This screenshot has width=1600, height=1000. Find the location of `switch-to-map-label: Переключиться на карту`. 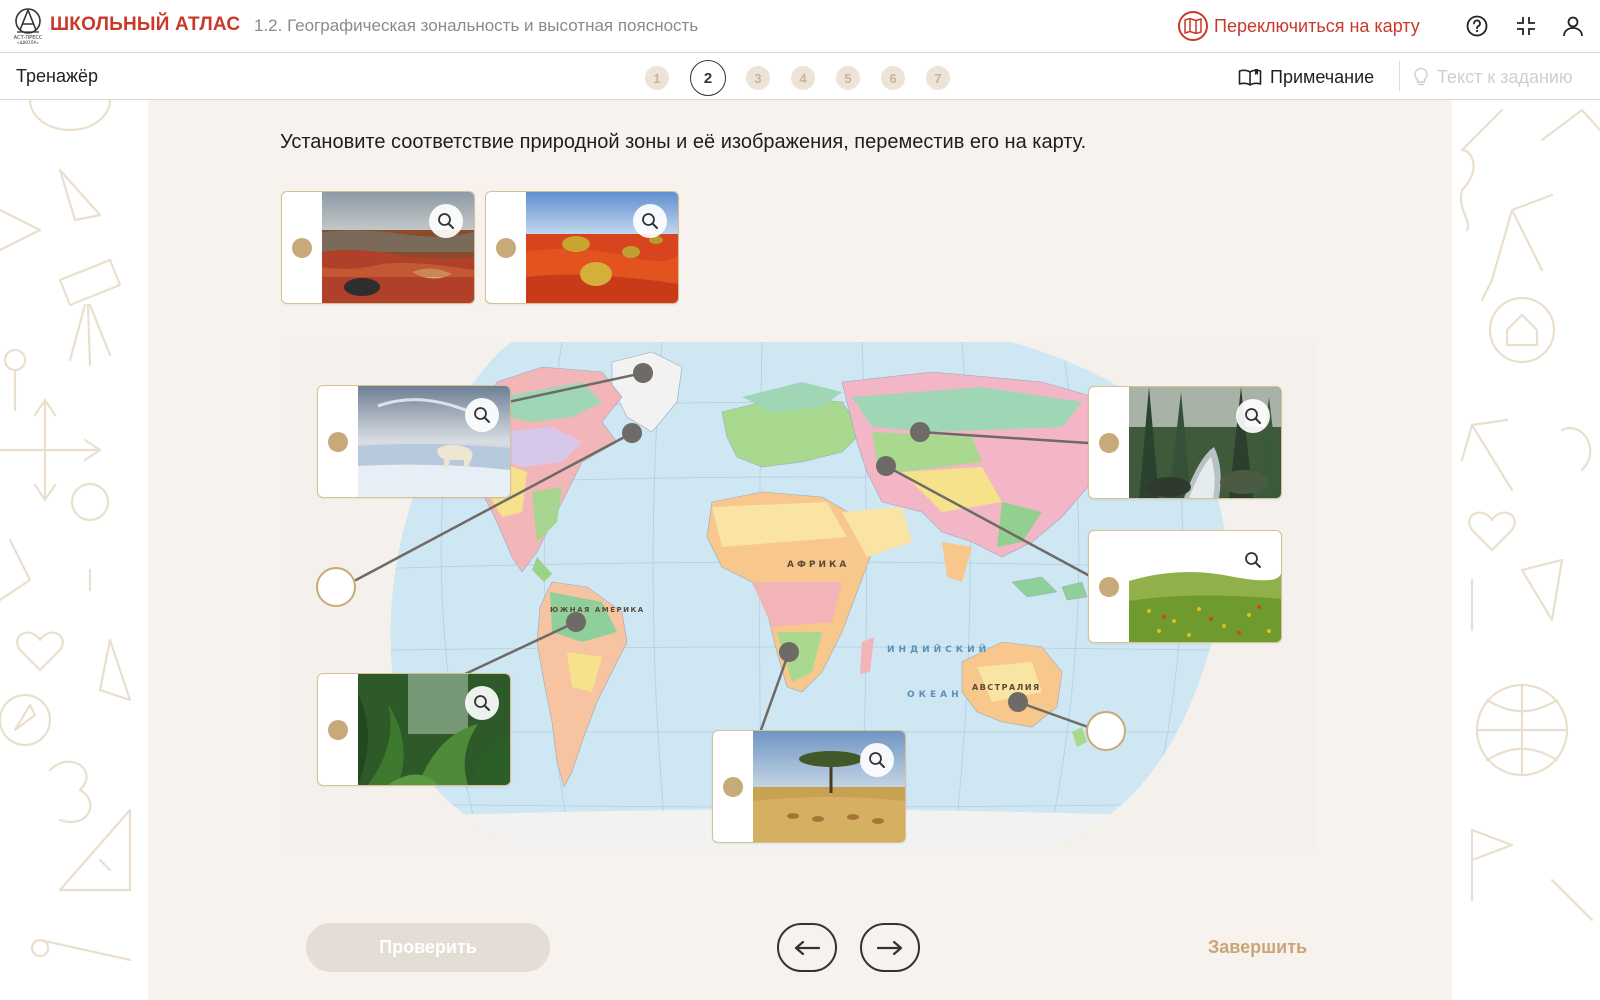

switch-to-map-label: Переключиться на карту is located at coordinates (1317, 25).